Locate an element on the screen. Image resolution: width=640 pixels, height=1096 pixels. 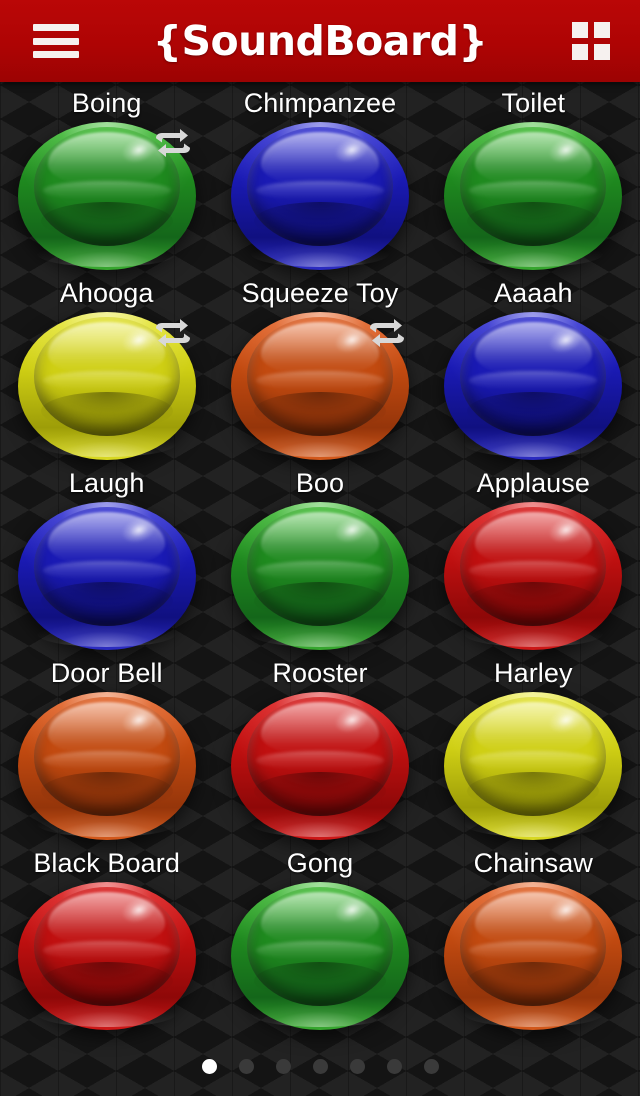
sound-pad-cell: Chainsaw is located at coordinates (533, 943).